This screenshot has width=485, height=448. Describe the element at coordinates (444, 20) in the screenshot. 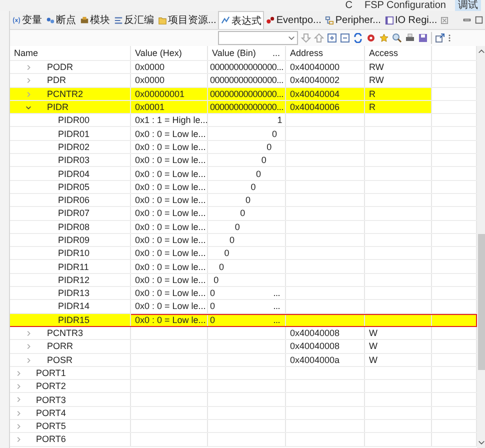

I see `close-icon` at that location.